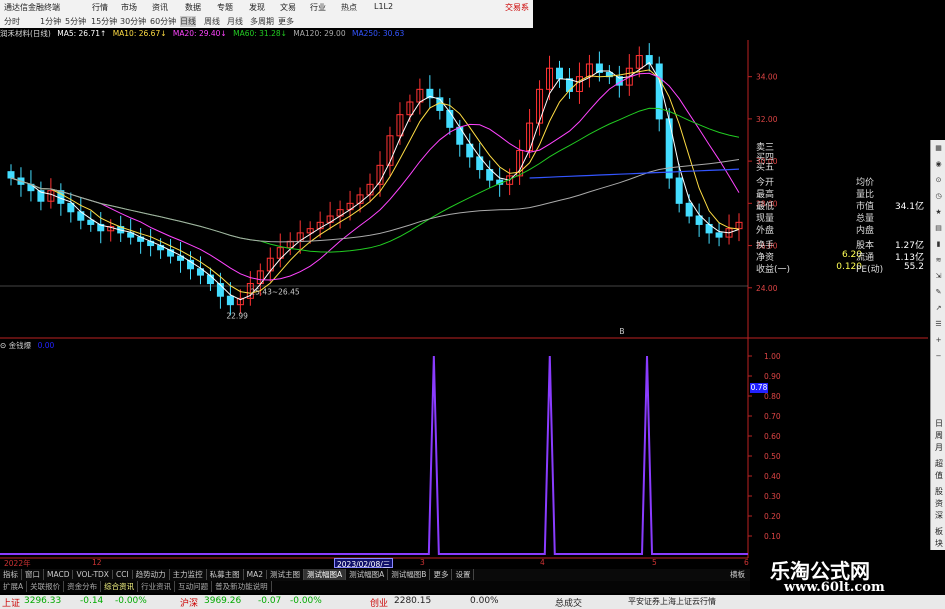 The width and height of the screenshot is (945, 609). What do you see at coordinates (151, 574) in the screenshot?
I see `tab-trend: 趋势动力` at bounding box center [151, 574].